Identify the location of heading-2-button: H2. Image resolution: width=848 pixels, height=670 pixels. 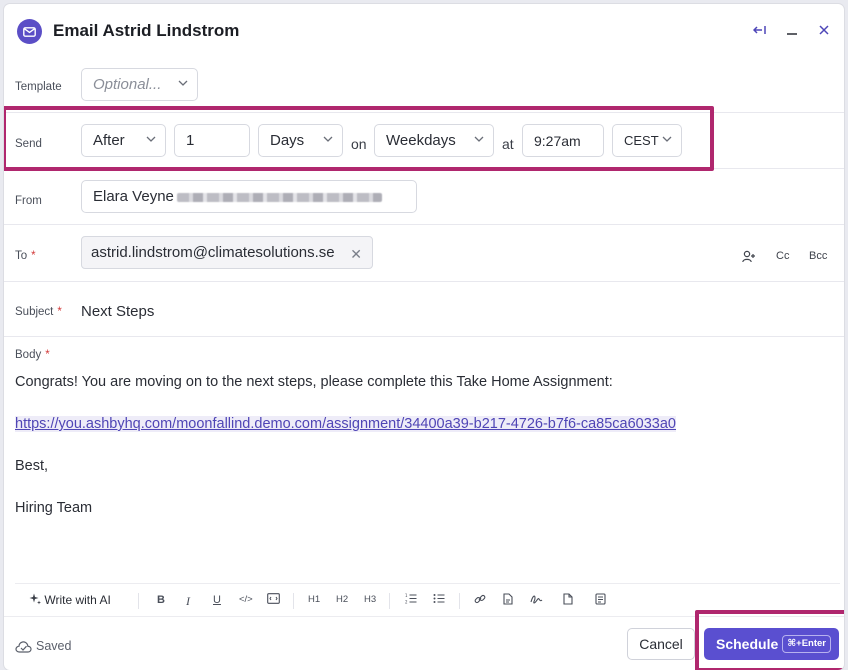
(342, 599).